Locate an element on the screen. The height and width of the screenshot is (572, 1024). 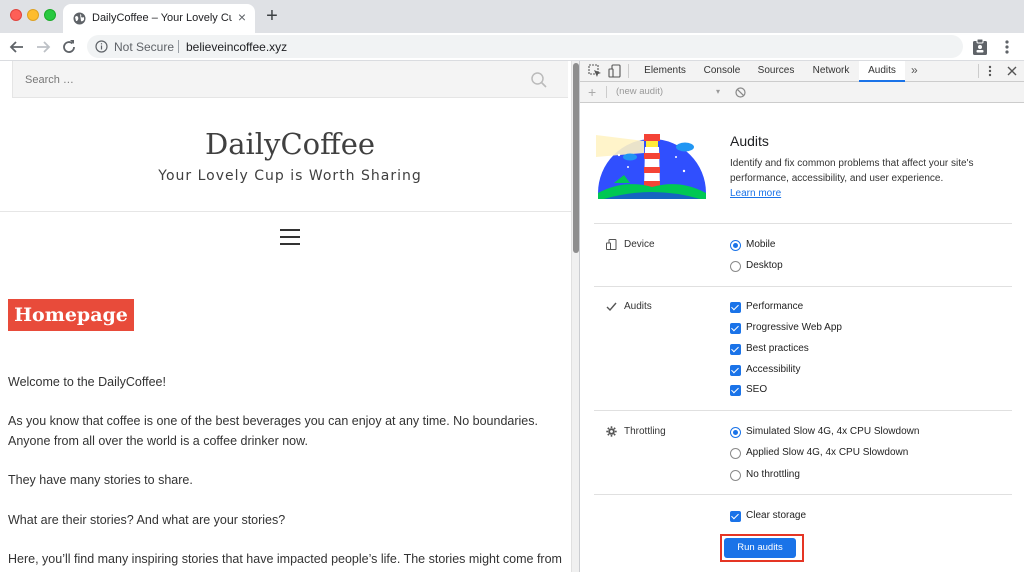
site-title: DailyCoffee is located at coordinates (285, 144).